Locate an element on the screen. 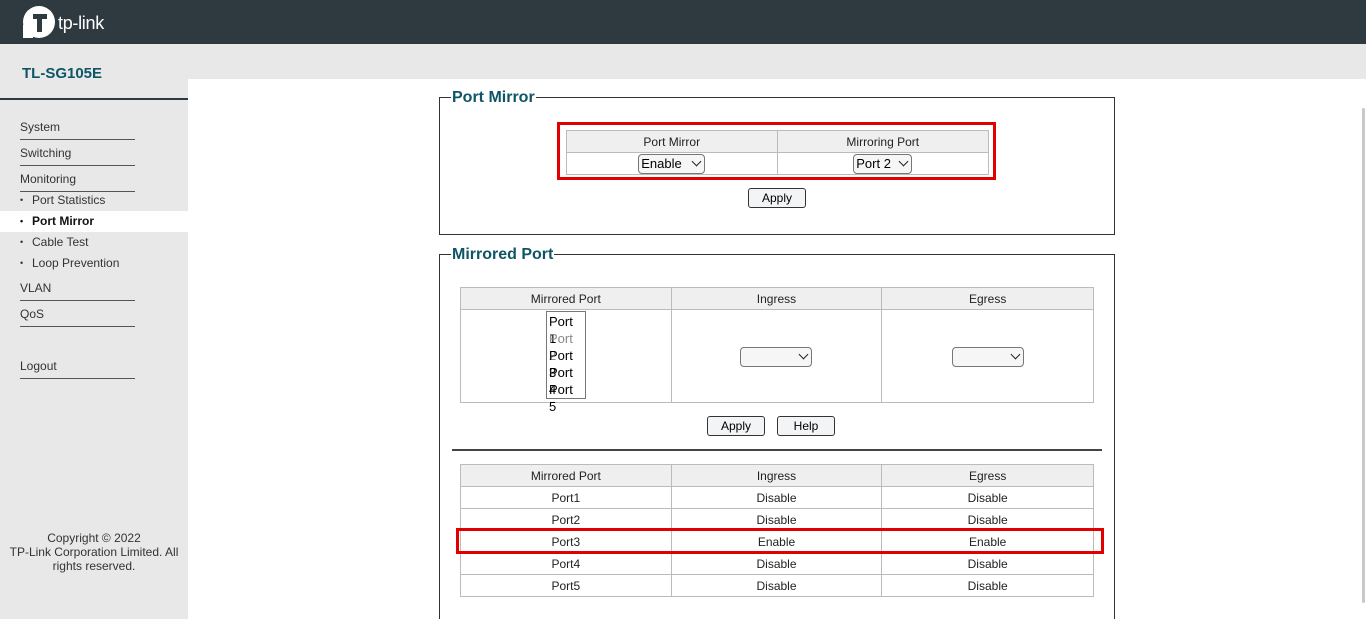  section-title-port-mirror: Port Mirror is located at coordinates (493, 98).